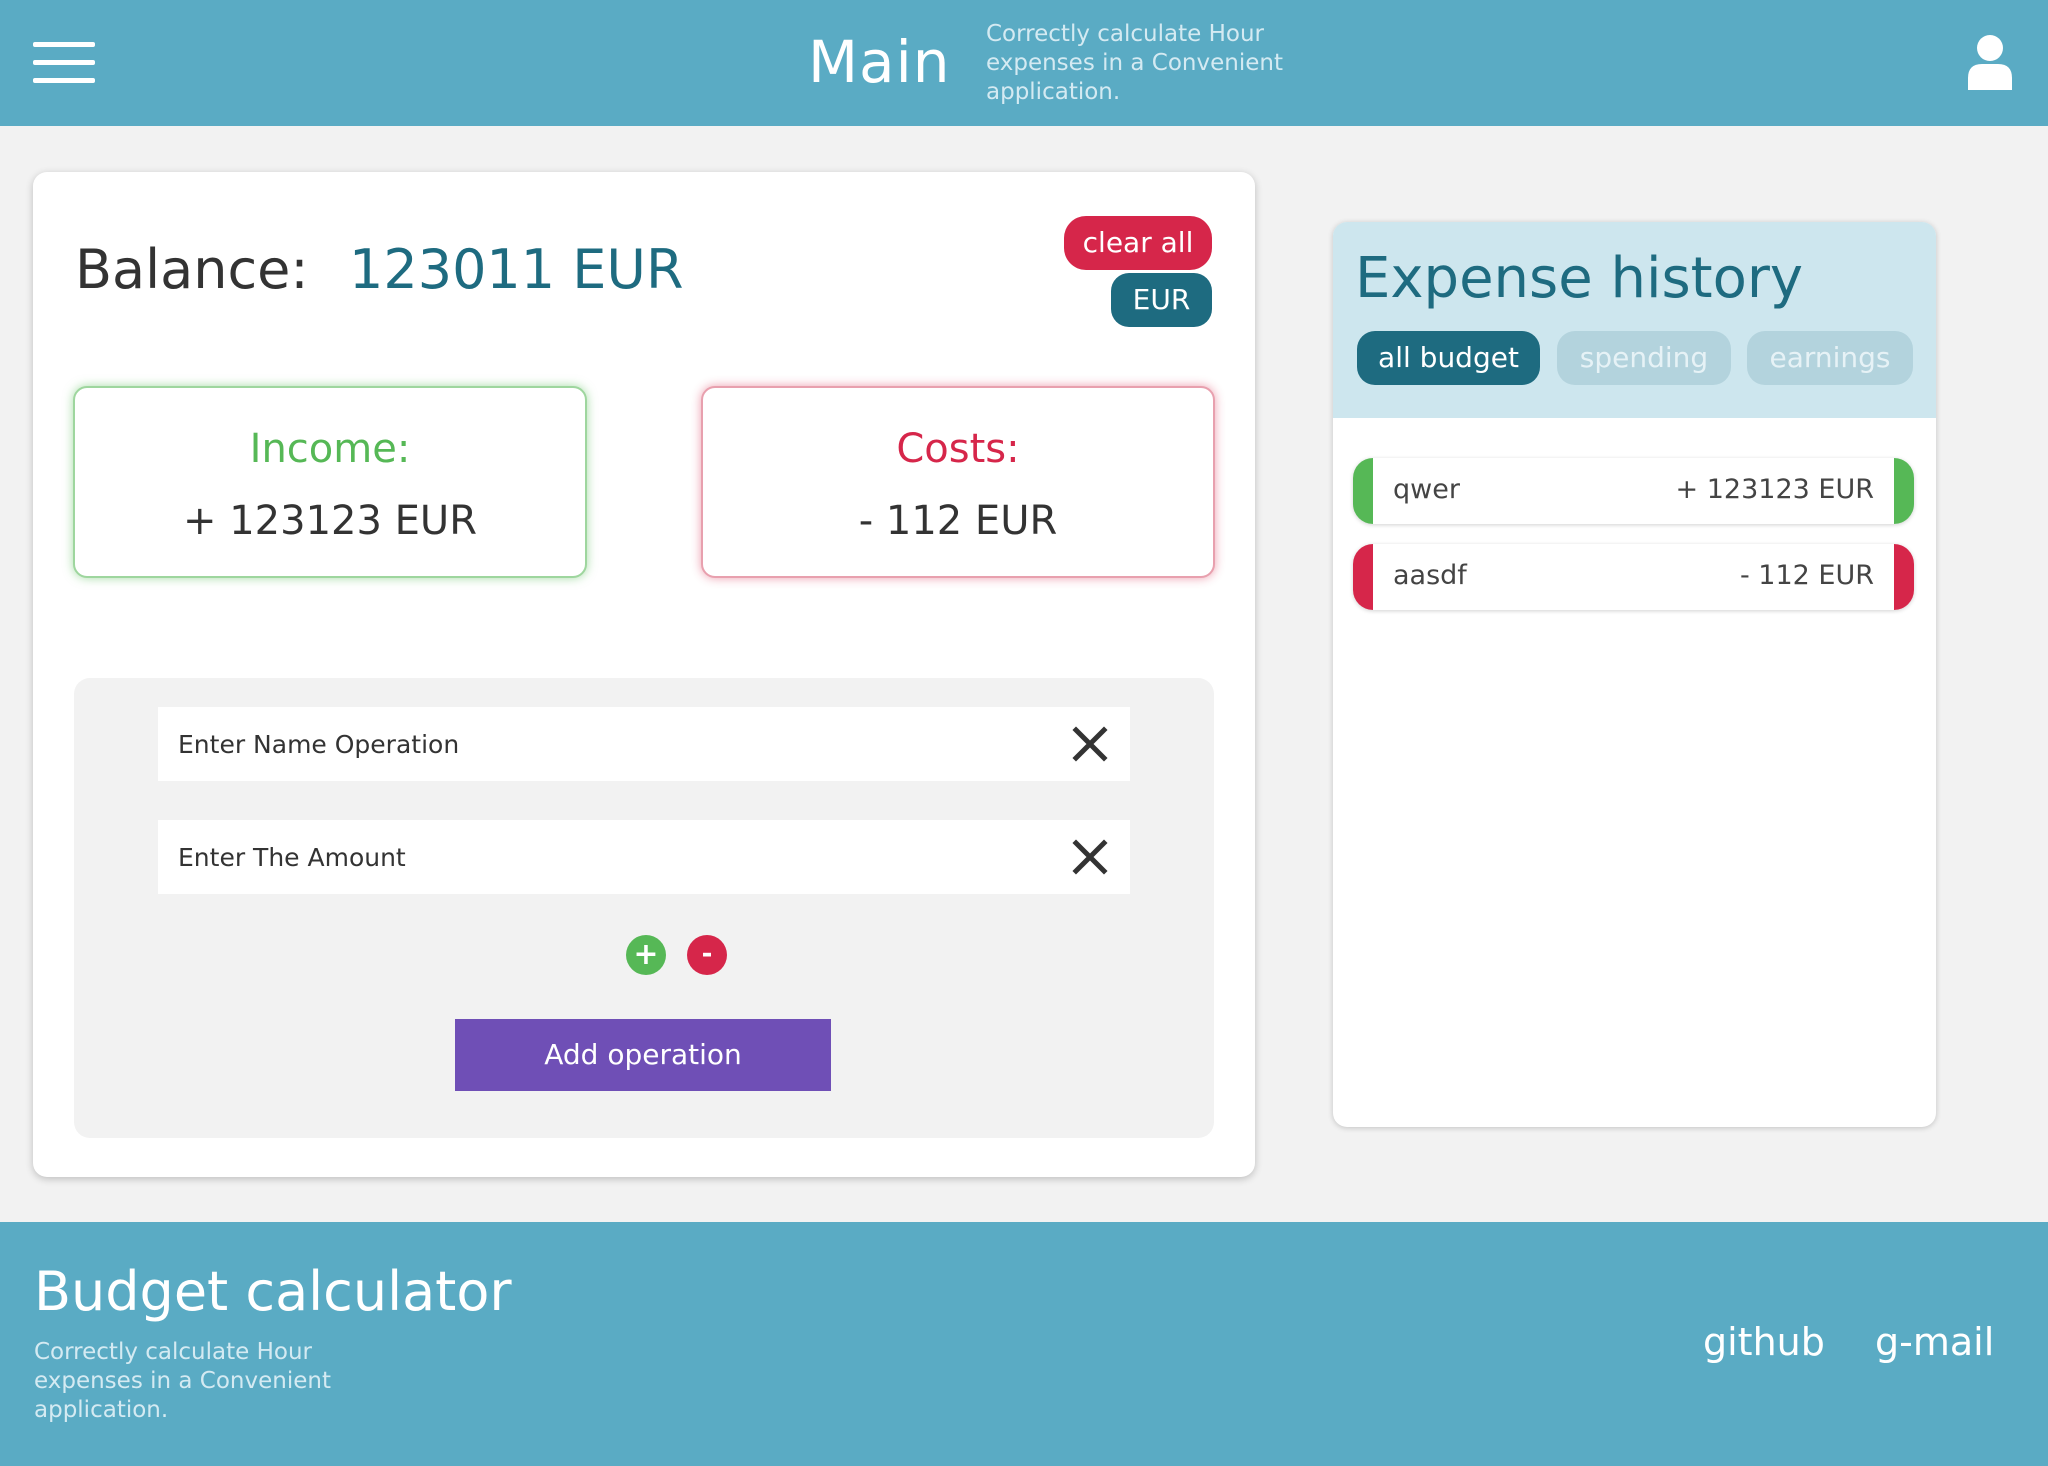 The width and height of the screenshot is (2048, 1466). What do you see at coordinates (330, 449) in the screenshot?
I see `income-label: Income:` at bounding box center [330, 449].